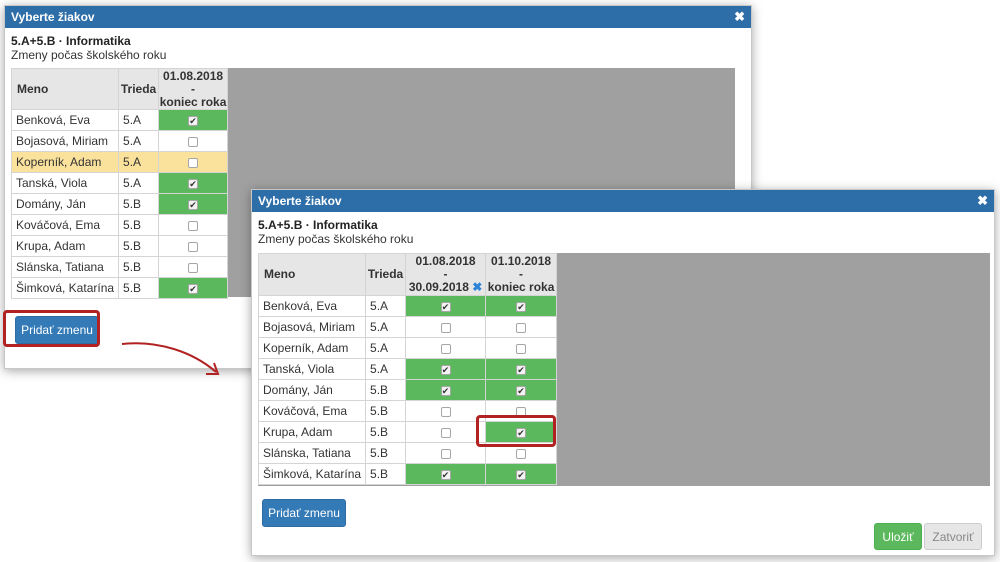  Describe the element at coordinates (953, 536) in the screenshot. I see `close-button: Zatvoriť` at that location.